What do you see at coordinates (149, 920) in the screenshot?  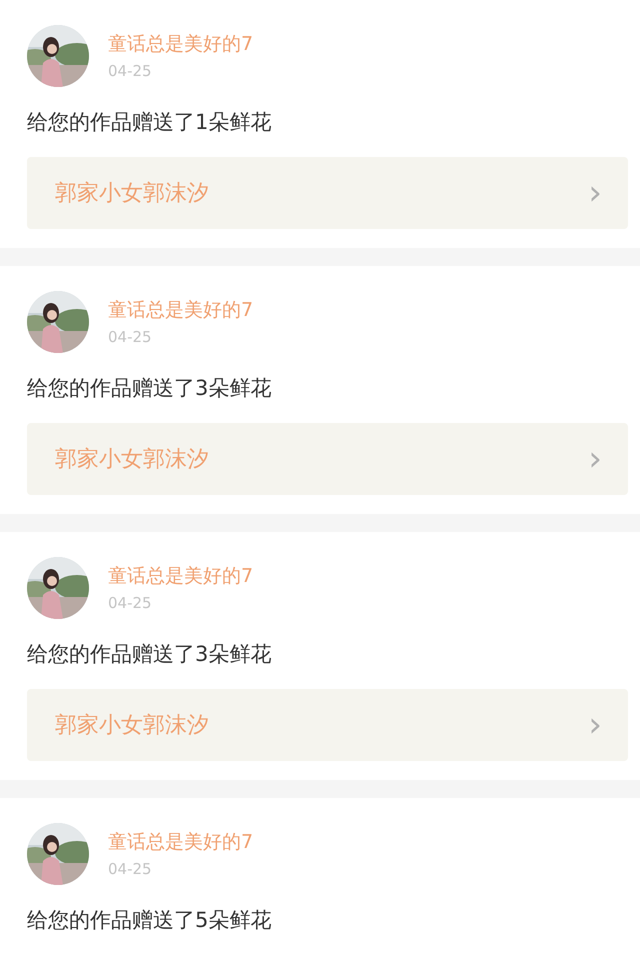 I see `message-text: 给您的作品赠送了5朵鲜花` at bounding box center [149, 920].